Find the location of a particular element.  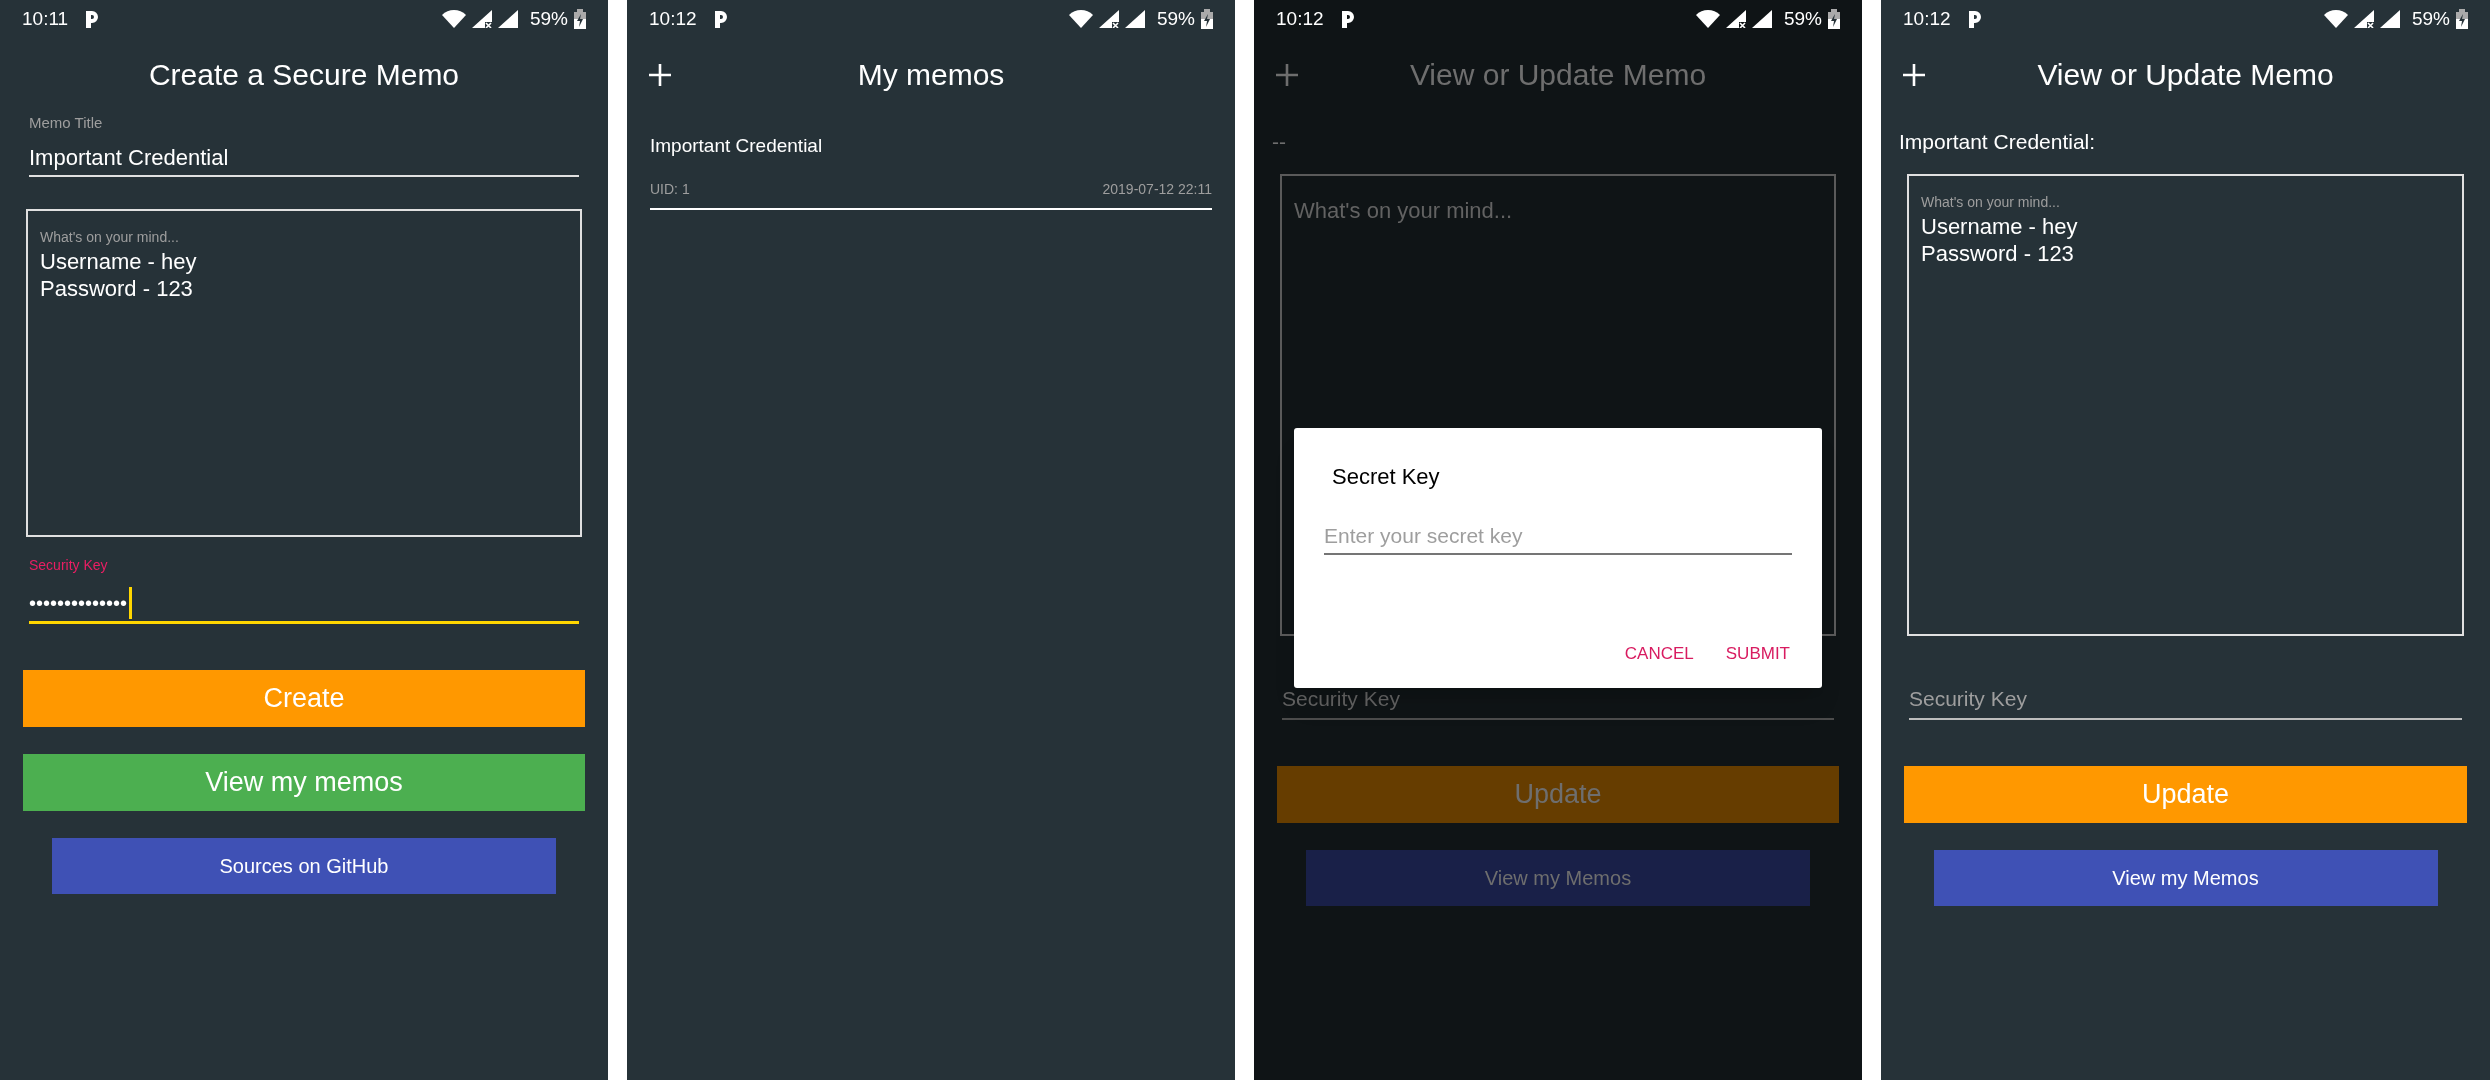

app-title: My memos is located at coordinates (931, 74).